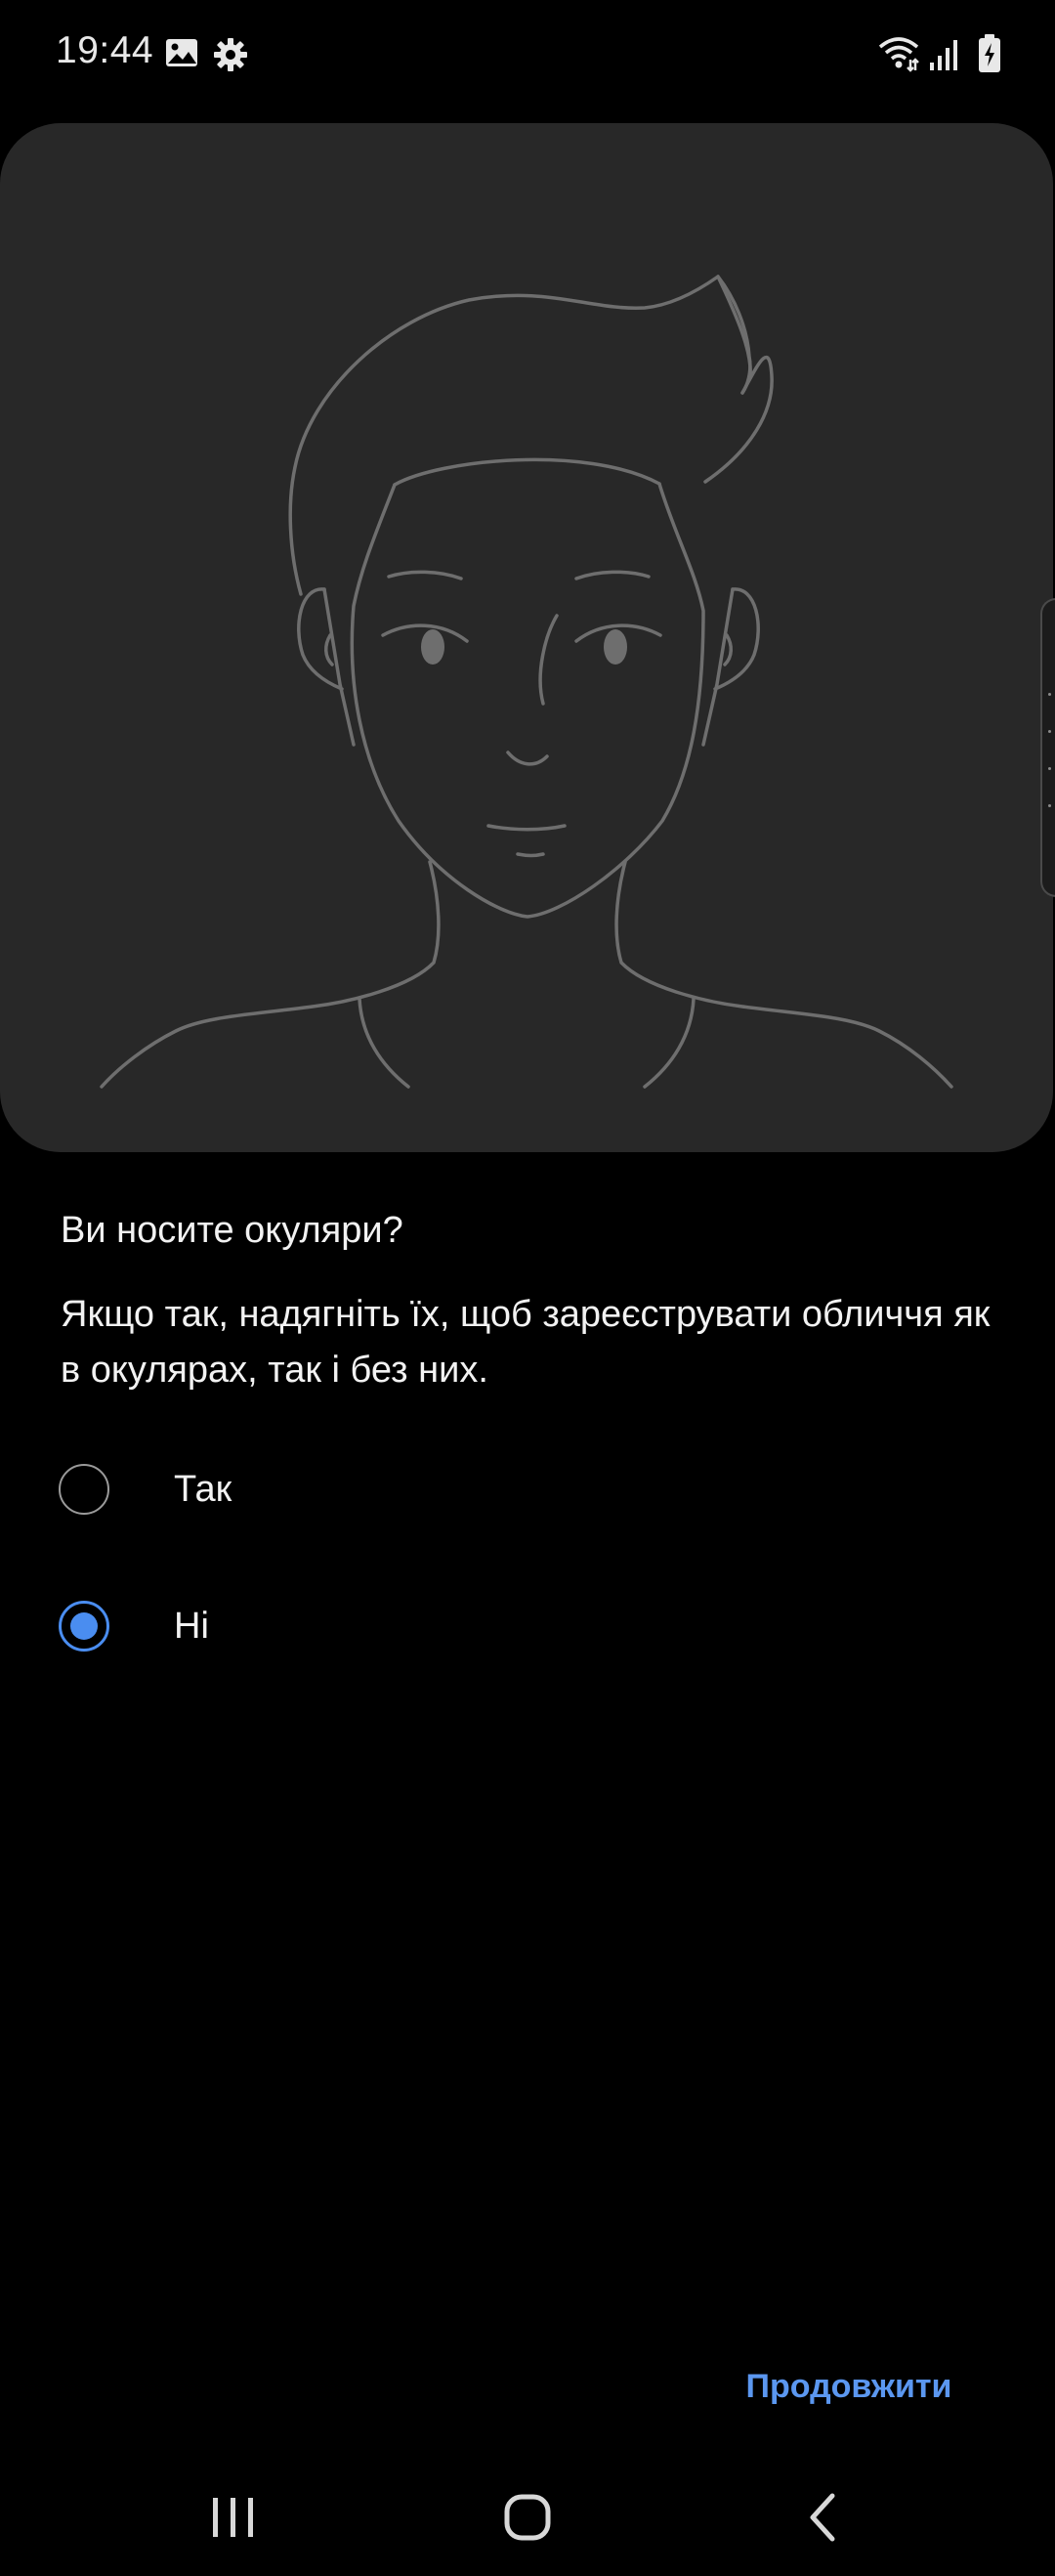 Image resolution: width=1055 pixels, height=2576 pixels. What do you see at coordinates (181, 52) in the screenshot?
I see `image-icon` at bounding box center [181, 52].